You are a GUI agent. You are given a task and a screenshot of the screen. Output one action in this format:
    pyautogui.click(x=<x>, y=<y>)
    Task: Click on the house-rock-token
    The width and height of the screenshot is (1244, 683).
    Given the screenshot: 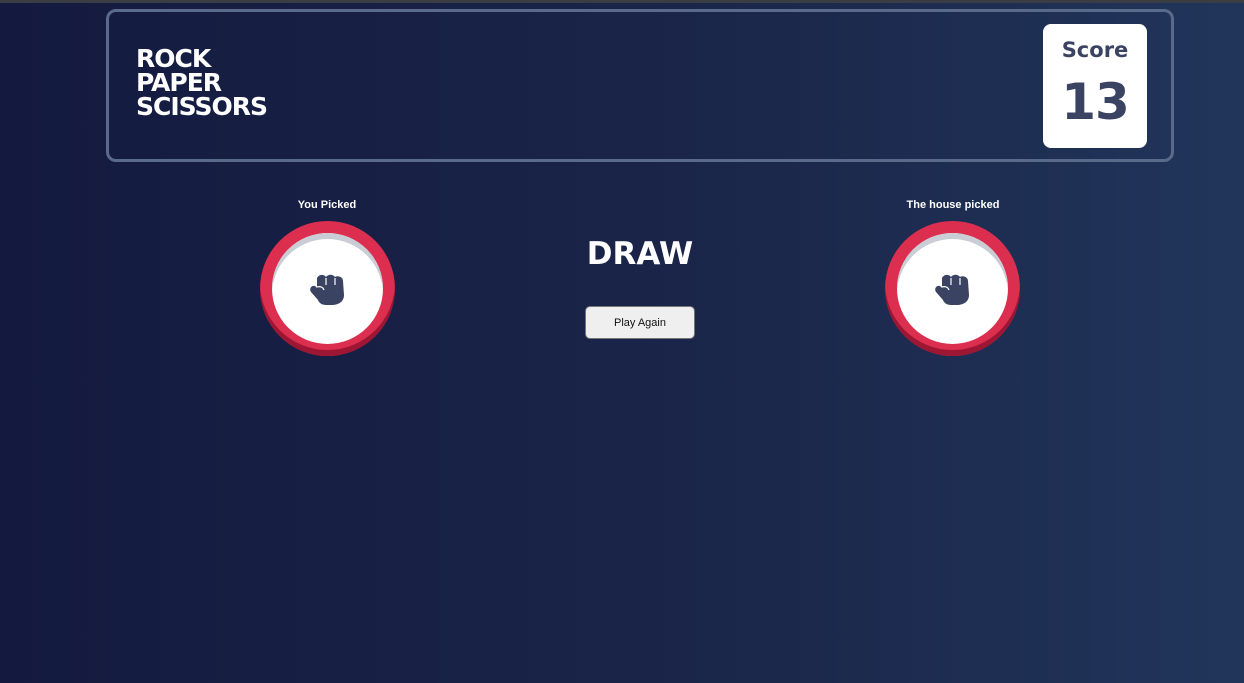 What is the action you would take?
    pyautogui.click(x=952, y=288)
    